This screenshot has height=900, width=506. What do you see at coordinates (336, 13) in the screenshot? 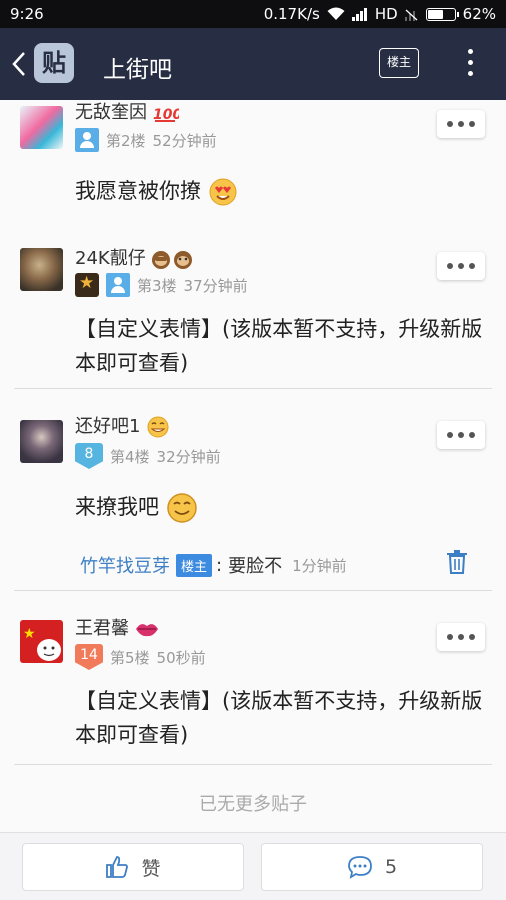
I see `wifi-icon` at bounding box center [336, 13].